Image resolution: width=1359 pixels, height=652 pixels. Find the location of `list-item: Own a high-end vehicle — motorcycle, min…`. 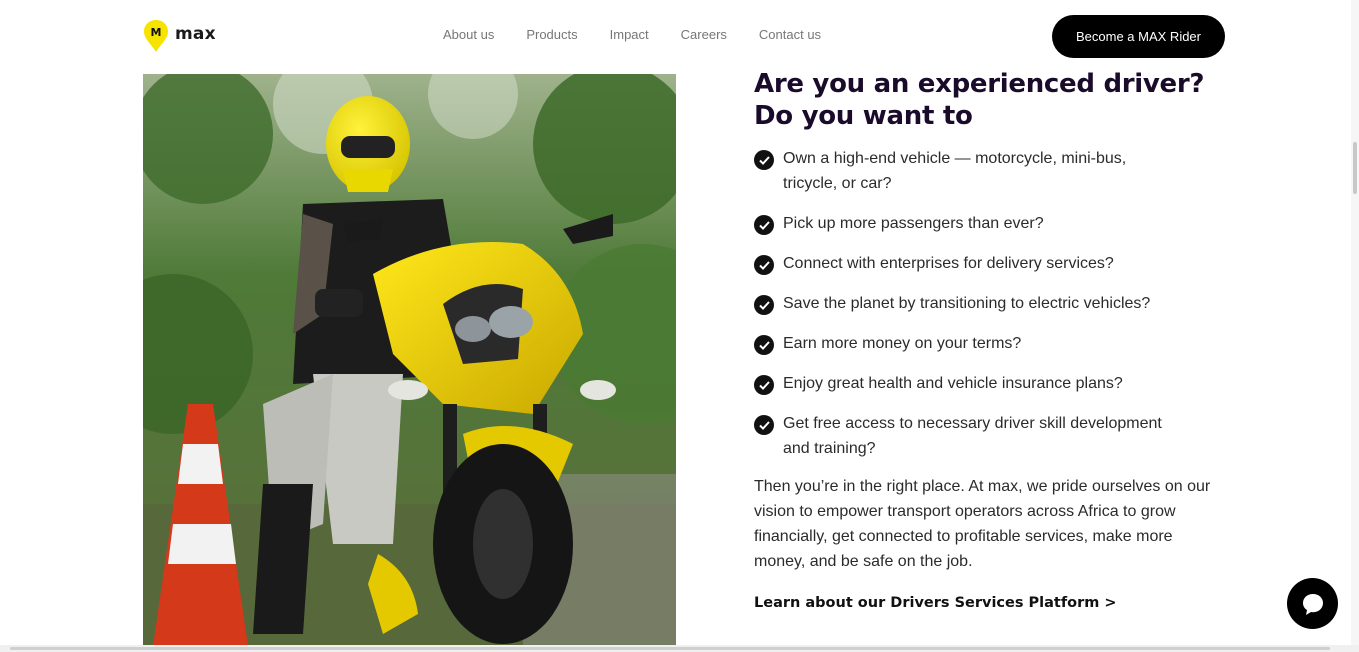

list-item: Own a high-end vehicle — motorcycle, min… is located at coordinates (989, 171).